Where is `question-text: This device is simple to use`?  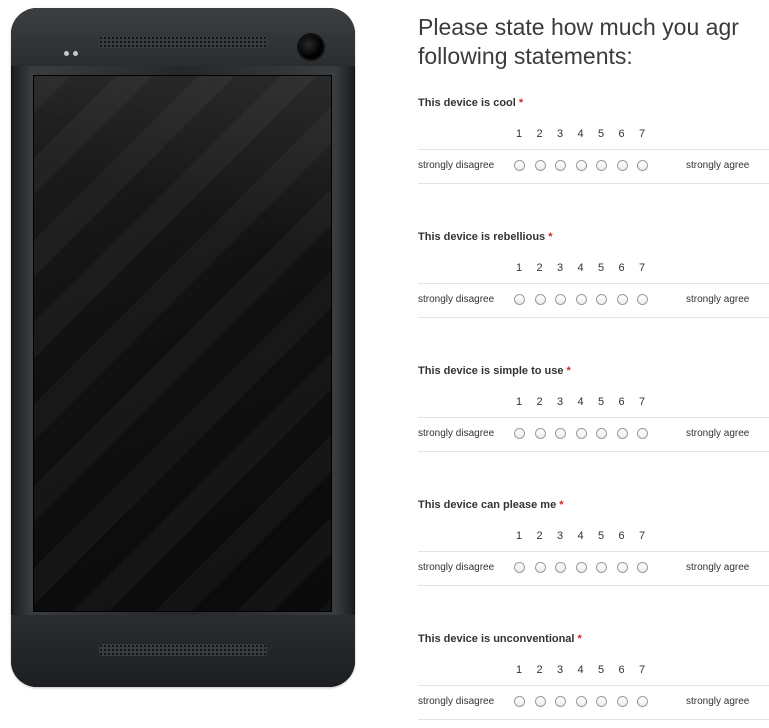 question-text: This device is simple to use is located at coordinates (491, 371).